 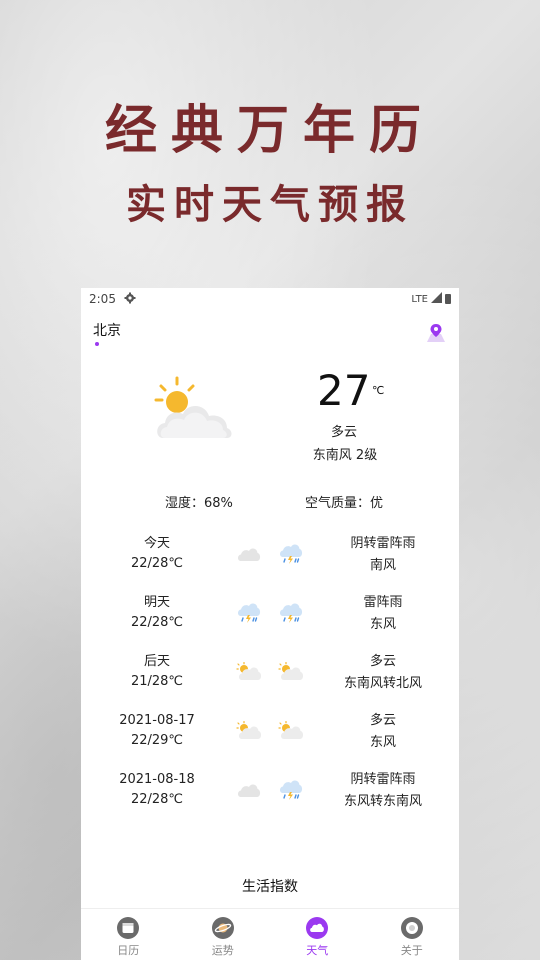 I want to click on tab-weather: 天气, so click(x=317, y=934).